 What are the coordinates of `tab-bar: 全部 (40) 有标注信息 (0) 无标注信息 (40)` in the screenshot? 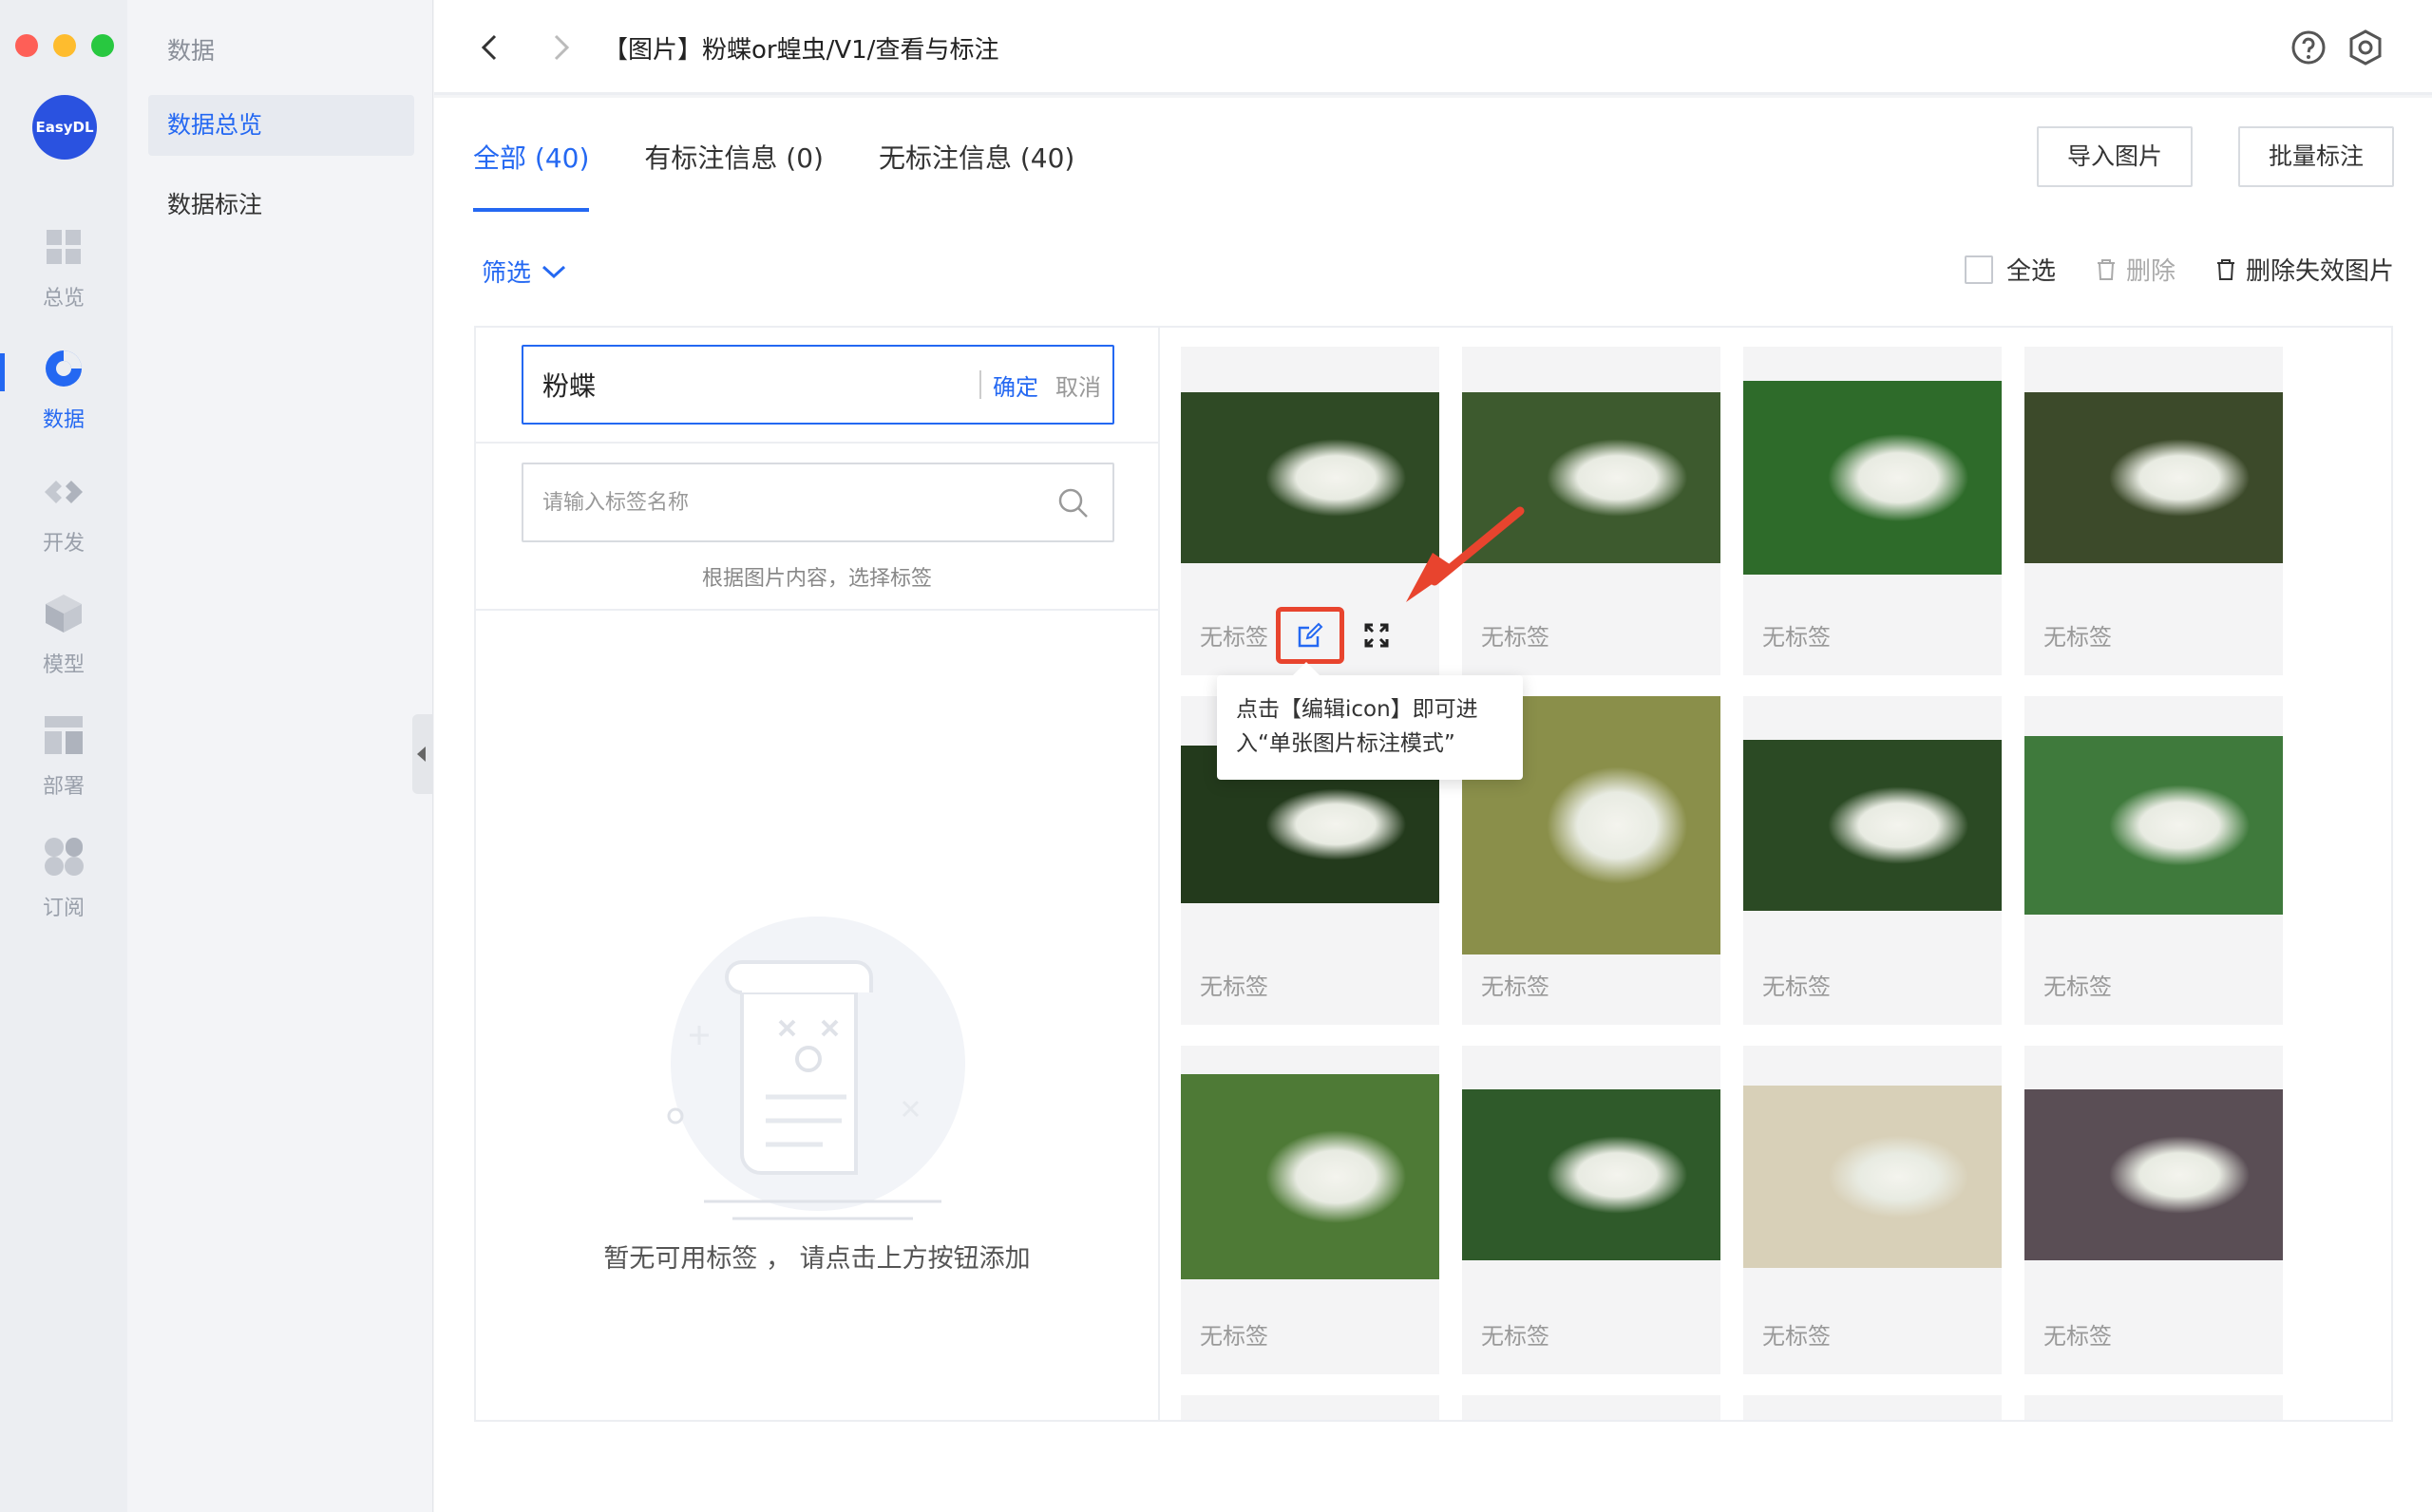 It's located at (801, 175).